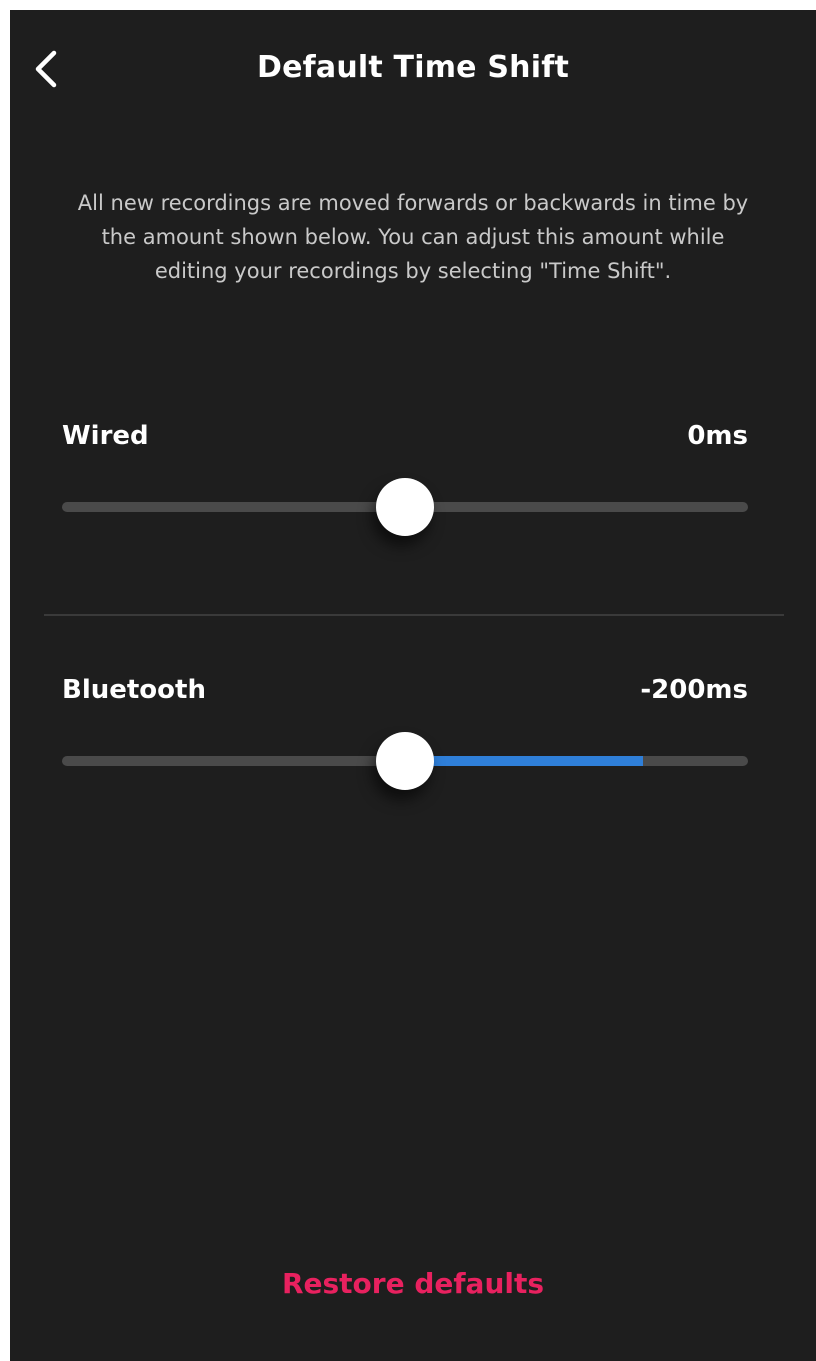 The height and width of the screenshot is (1361, 816). What do you see at coordinates (524, 761) in the screenshot?
I see `bluetooth-slider-fill` at bounding box center [524, 761].